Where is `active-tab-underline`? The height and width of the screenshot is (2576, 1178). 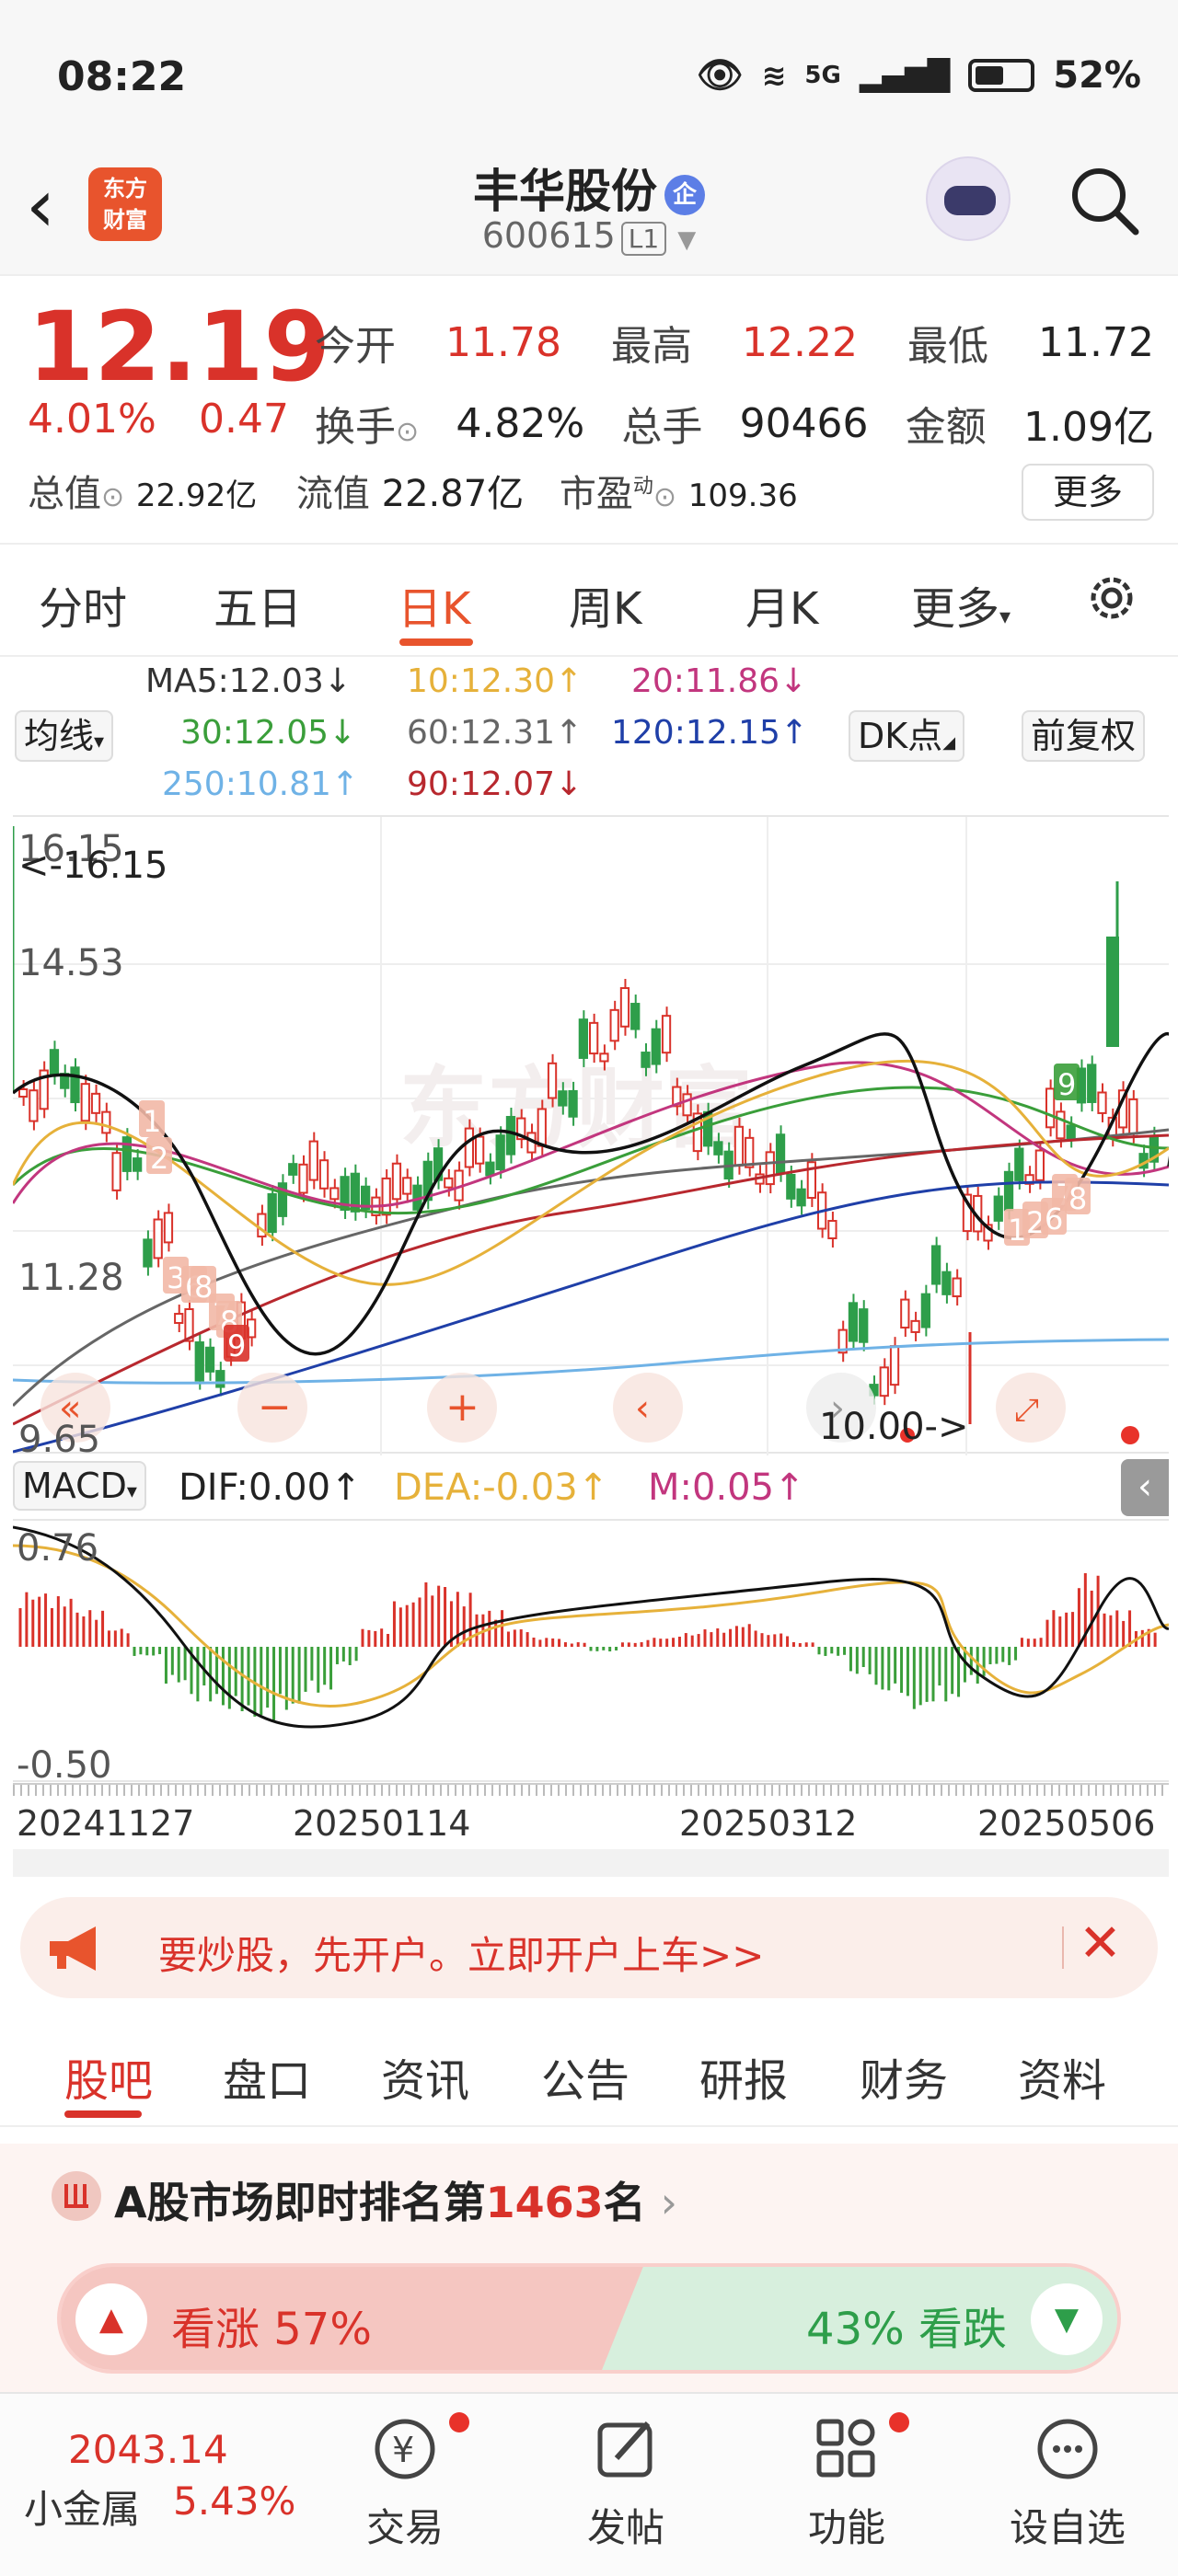
active-tab-underline is located at coordinates (436, 642).